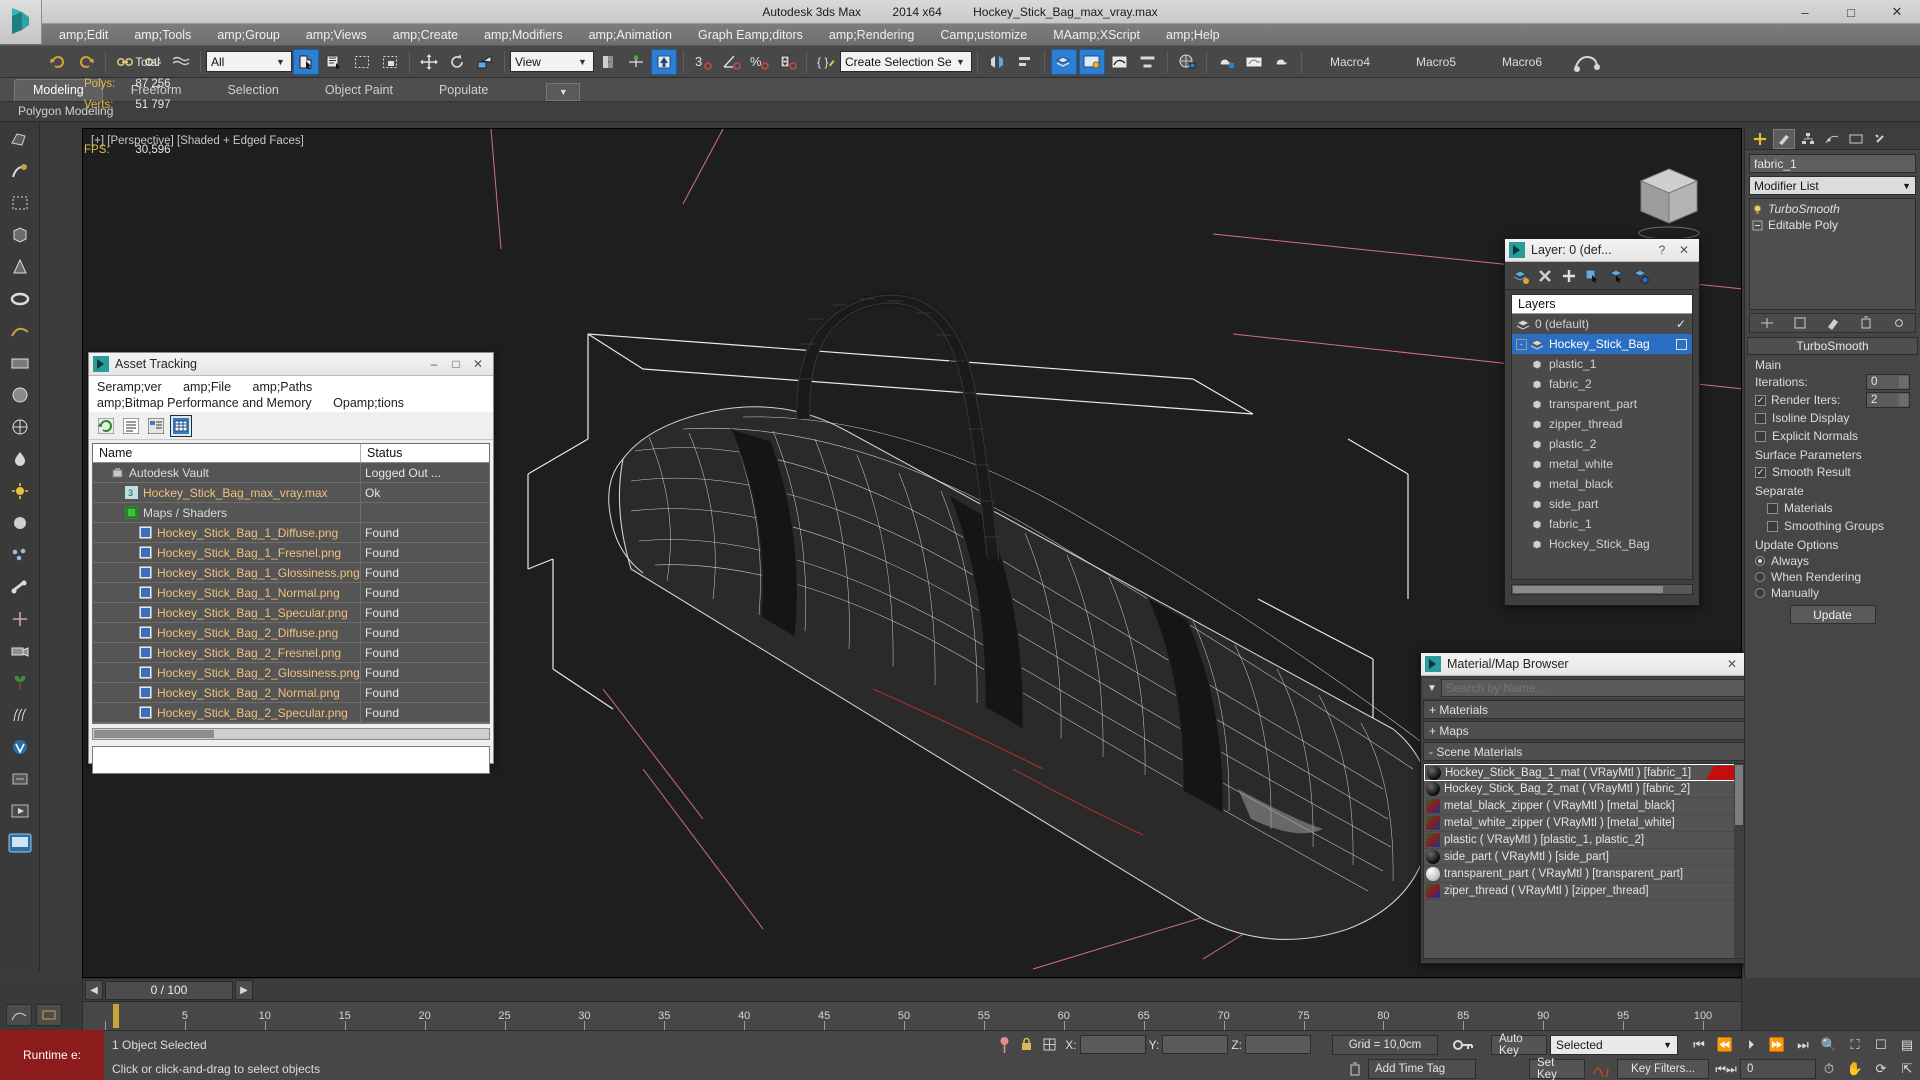  What do you see at coordinates (20, 139) in the screenshot?
I see `polygon-modeling-icon` at bounding box center [20, 139].